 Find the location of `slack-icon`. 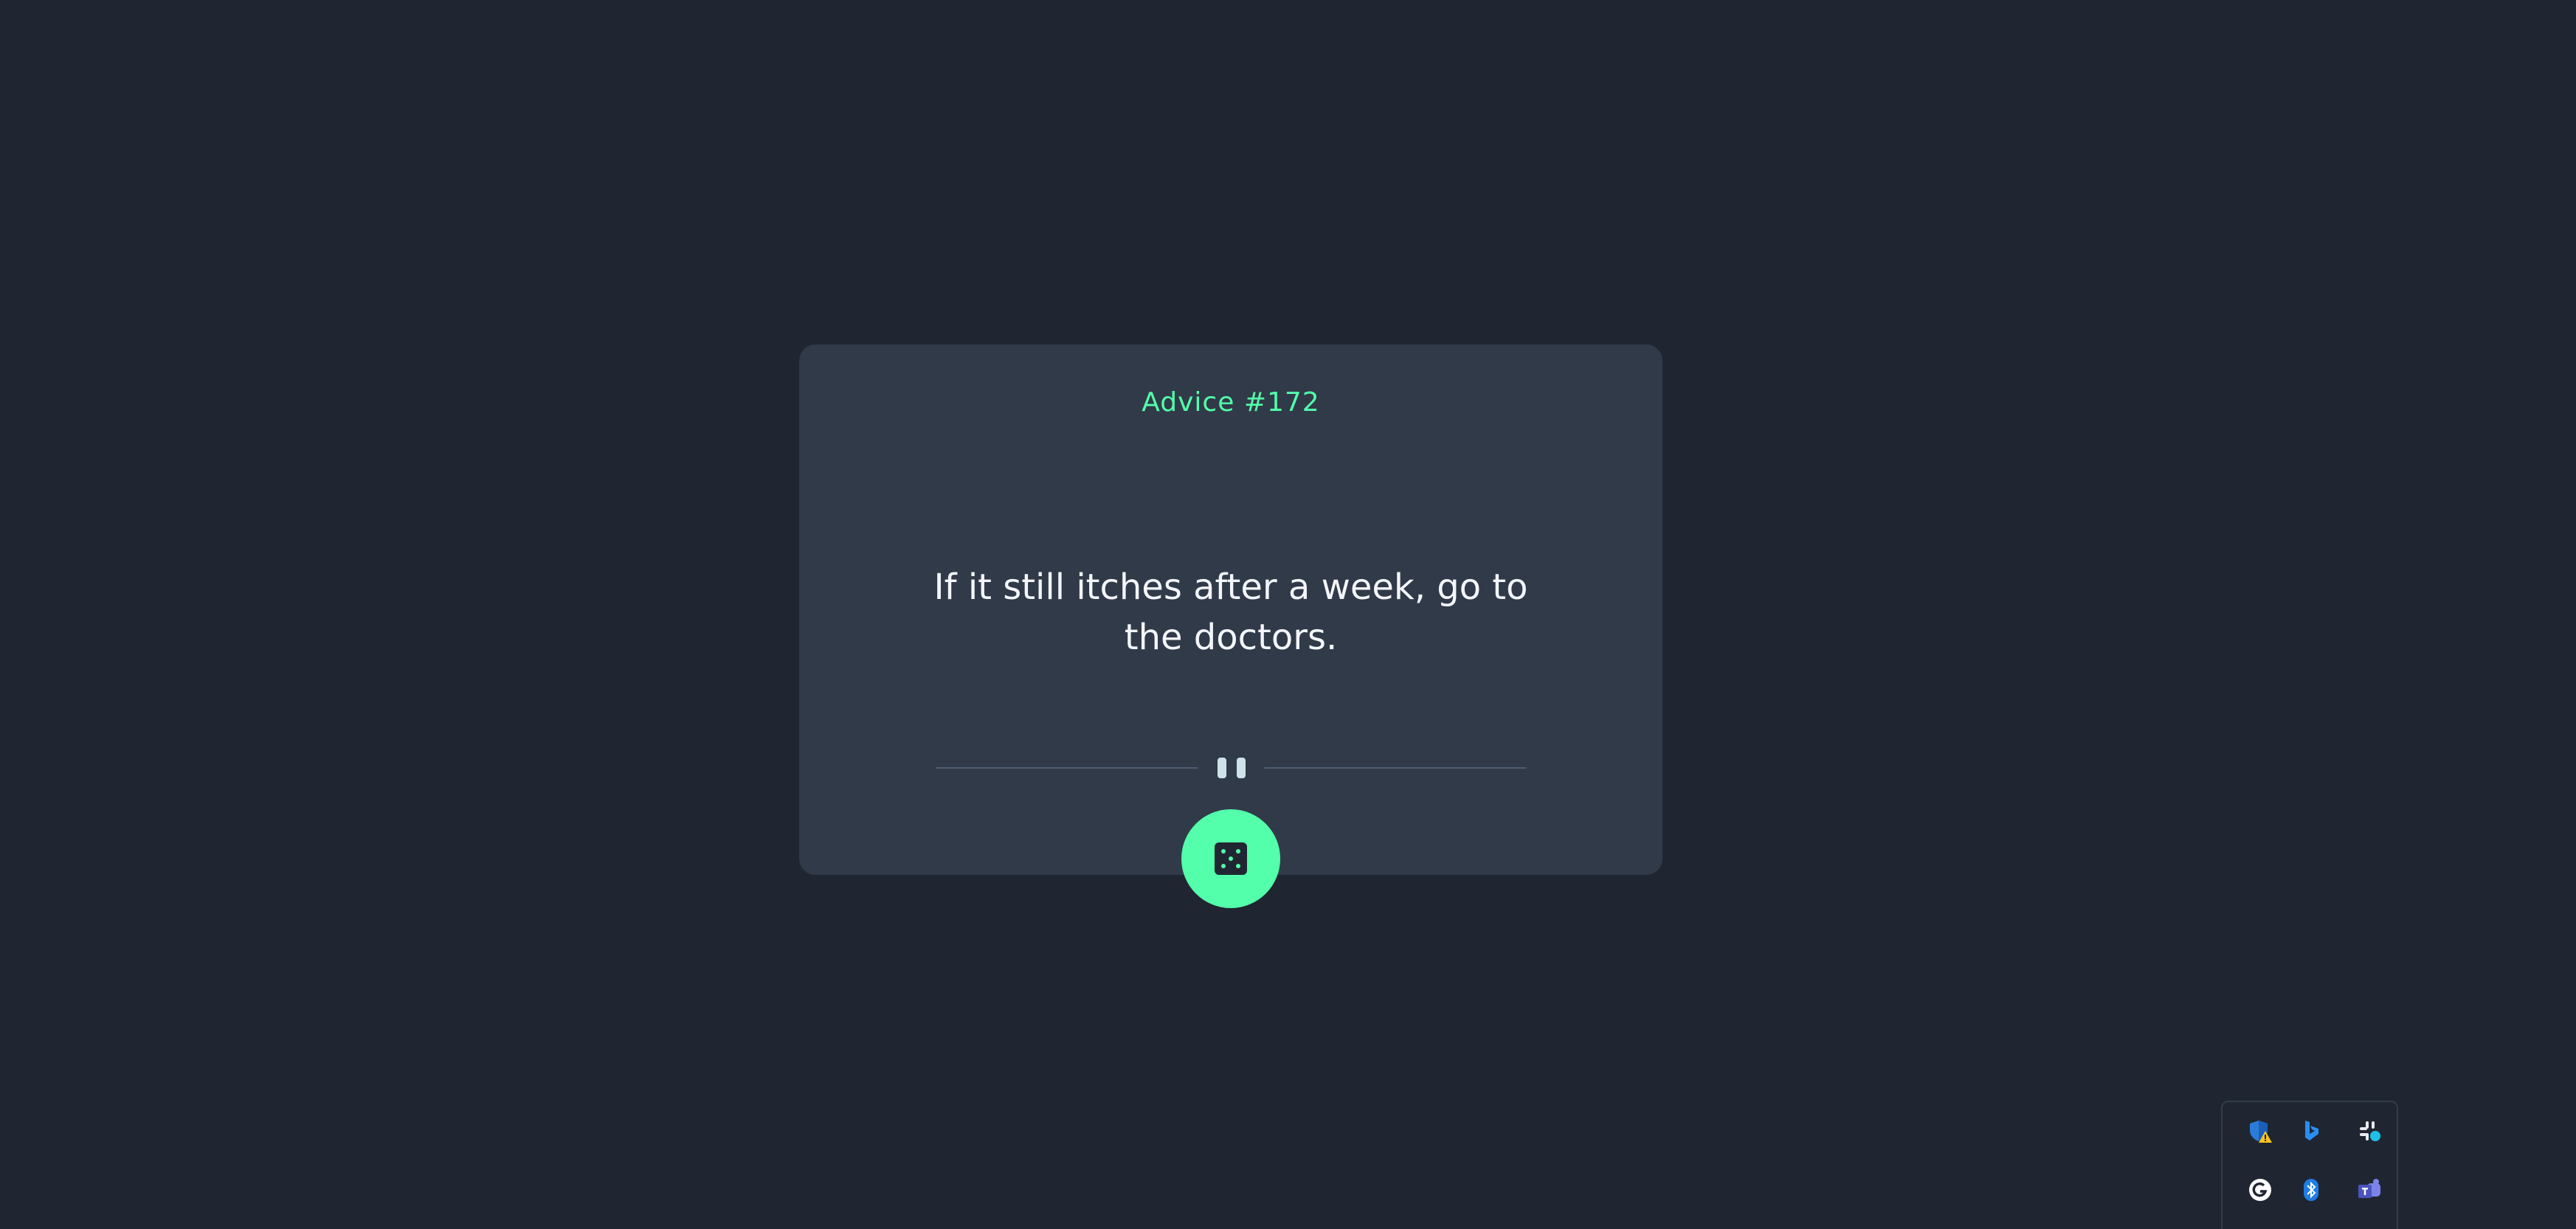

slack-icon is located at coordinates (2370, 1130).